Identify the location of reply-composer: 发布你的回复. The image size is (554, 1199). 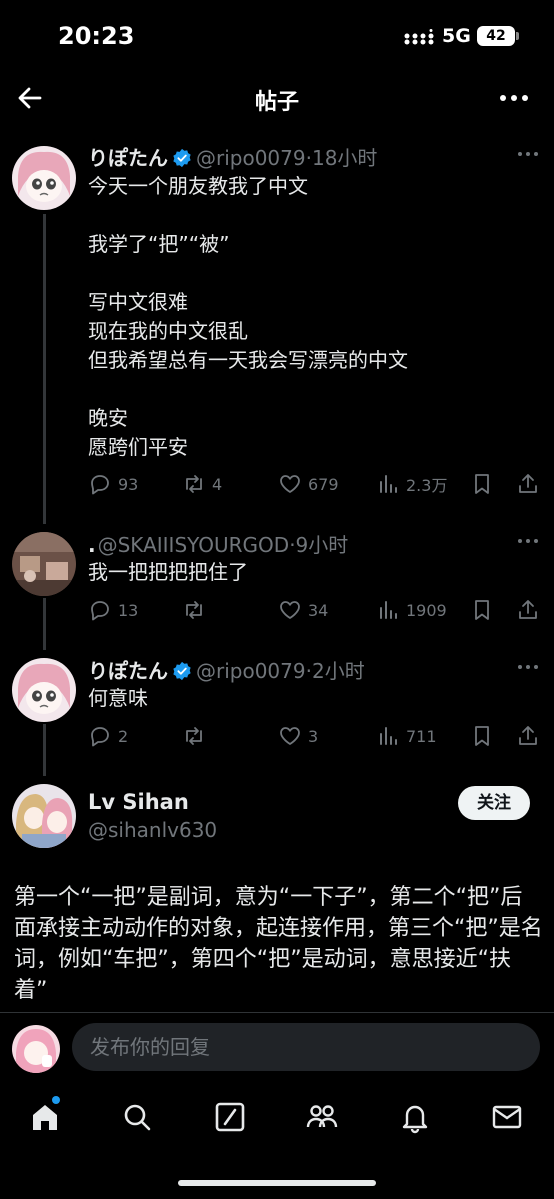
(277, 1048).